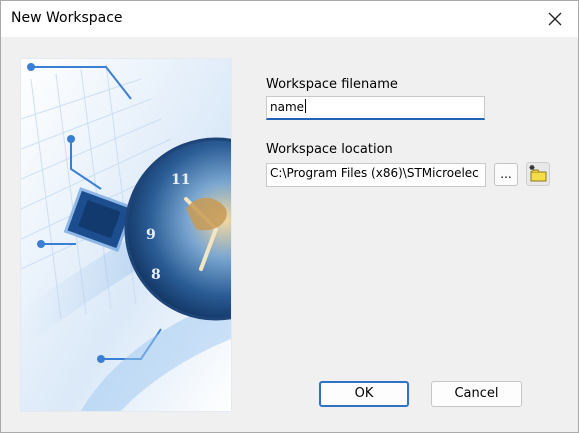 The image size is (579, 433). I want to click on title-bar: New Workspace, so click(289, 19).